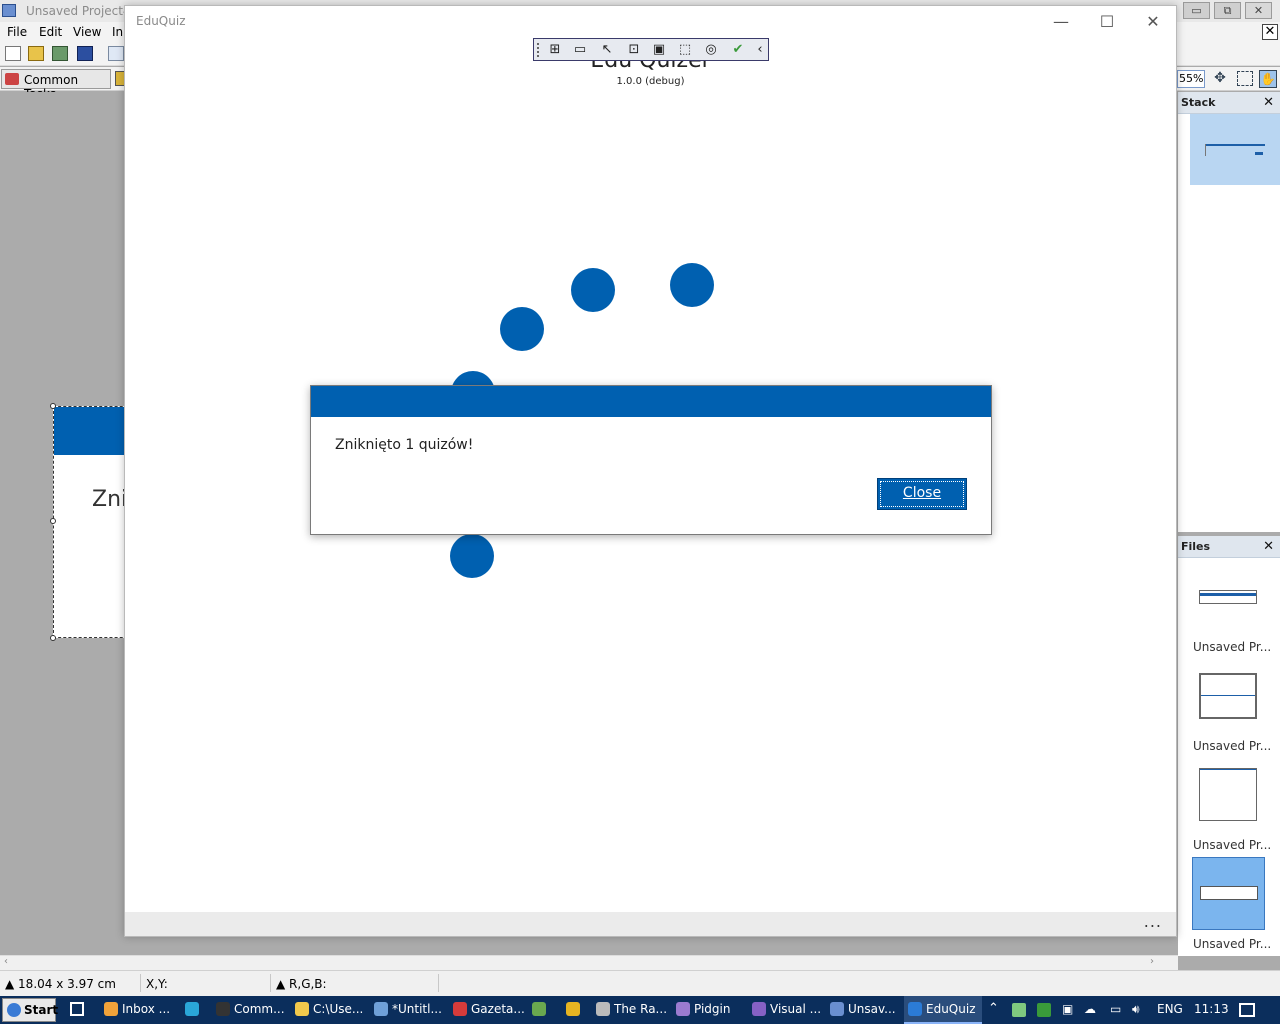 The image size is (1280, 1024). I want to click on eduquiz-window-title: EduQuiz, so click(161, 21).